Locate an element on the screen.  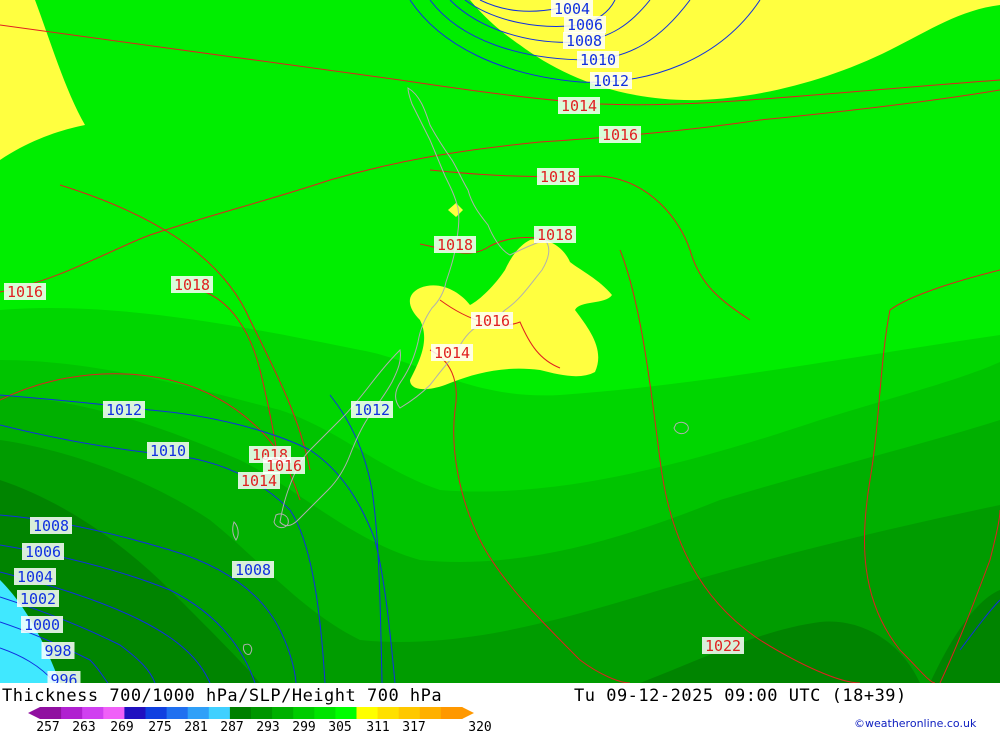
svg-text: 1004 is located at coordinates (35, 577).